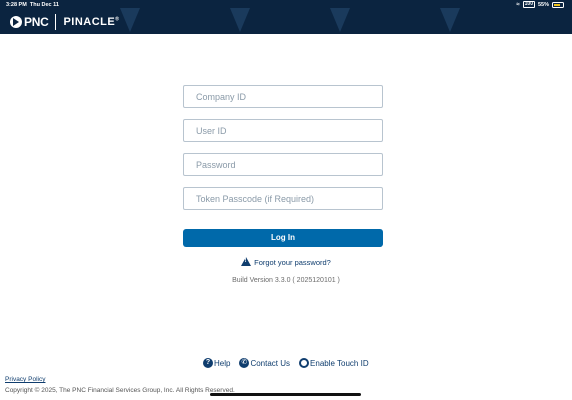  I want to click on battery-icon, so click(558, 4).